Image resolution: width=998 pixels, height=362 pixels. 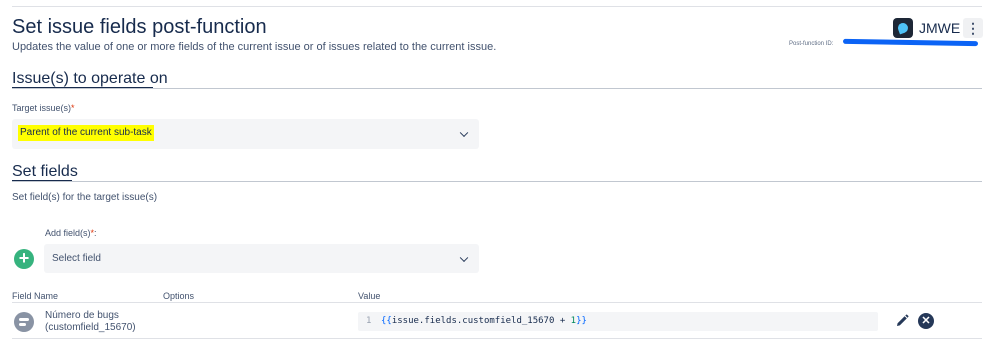 What do you see at coordinates (903, 28) in the screenshot?
I see `jmwe-logo-icon` at bounding box center [903, 28].